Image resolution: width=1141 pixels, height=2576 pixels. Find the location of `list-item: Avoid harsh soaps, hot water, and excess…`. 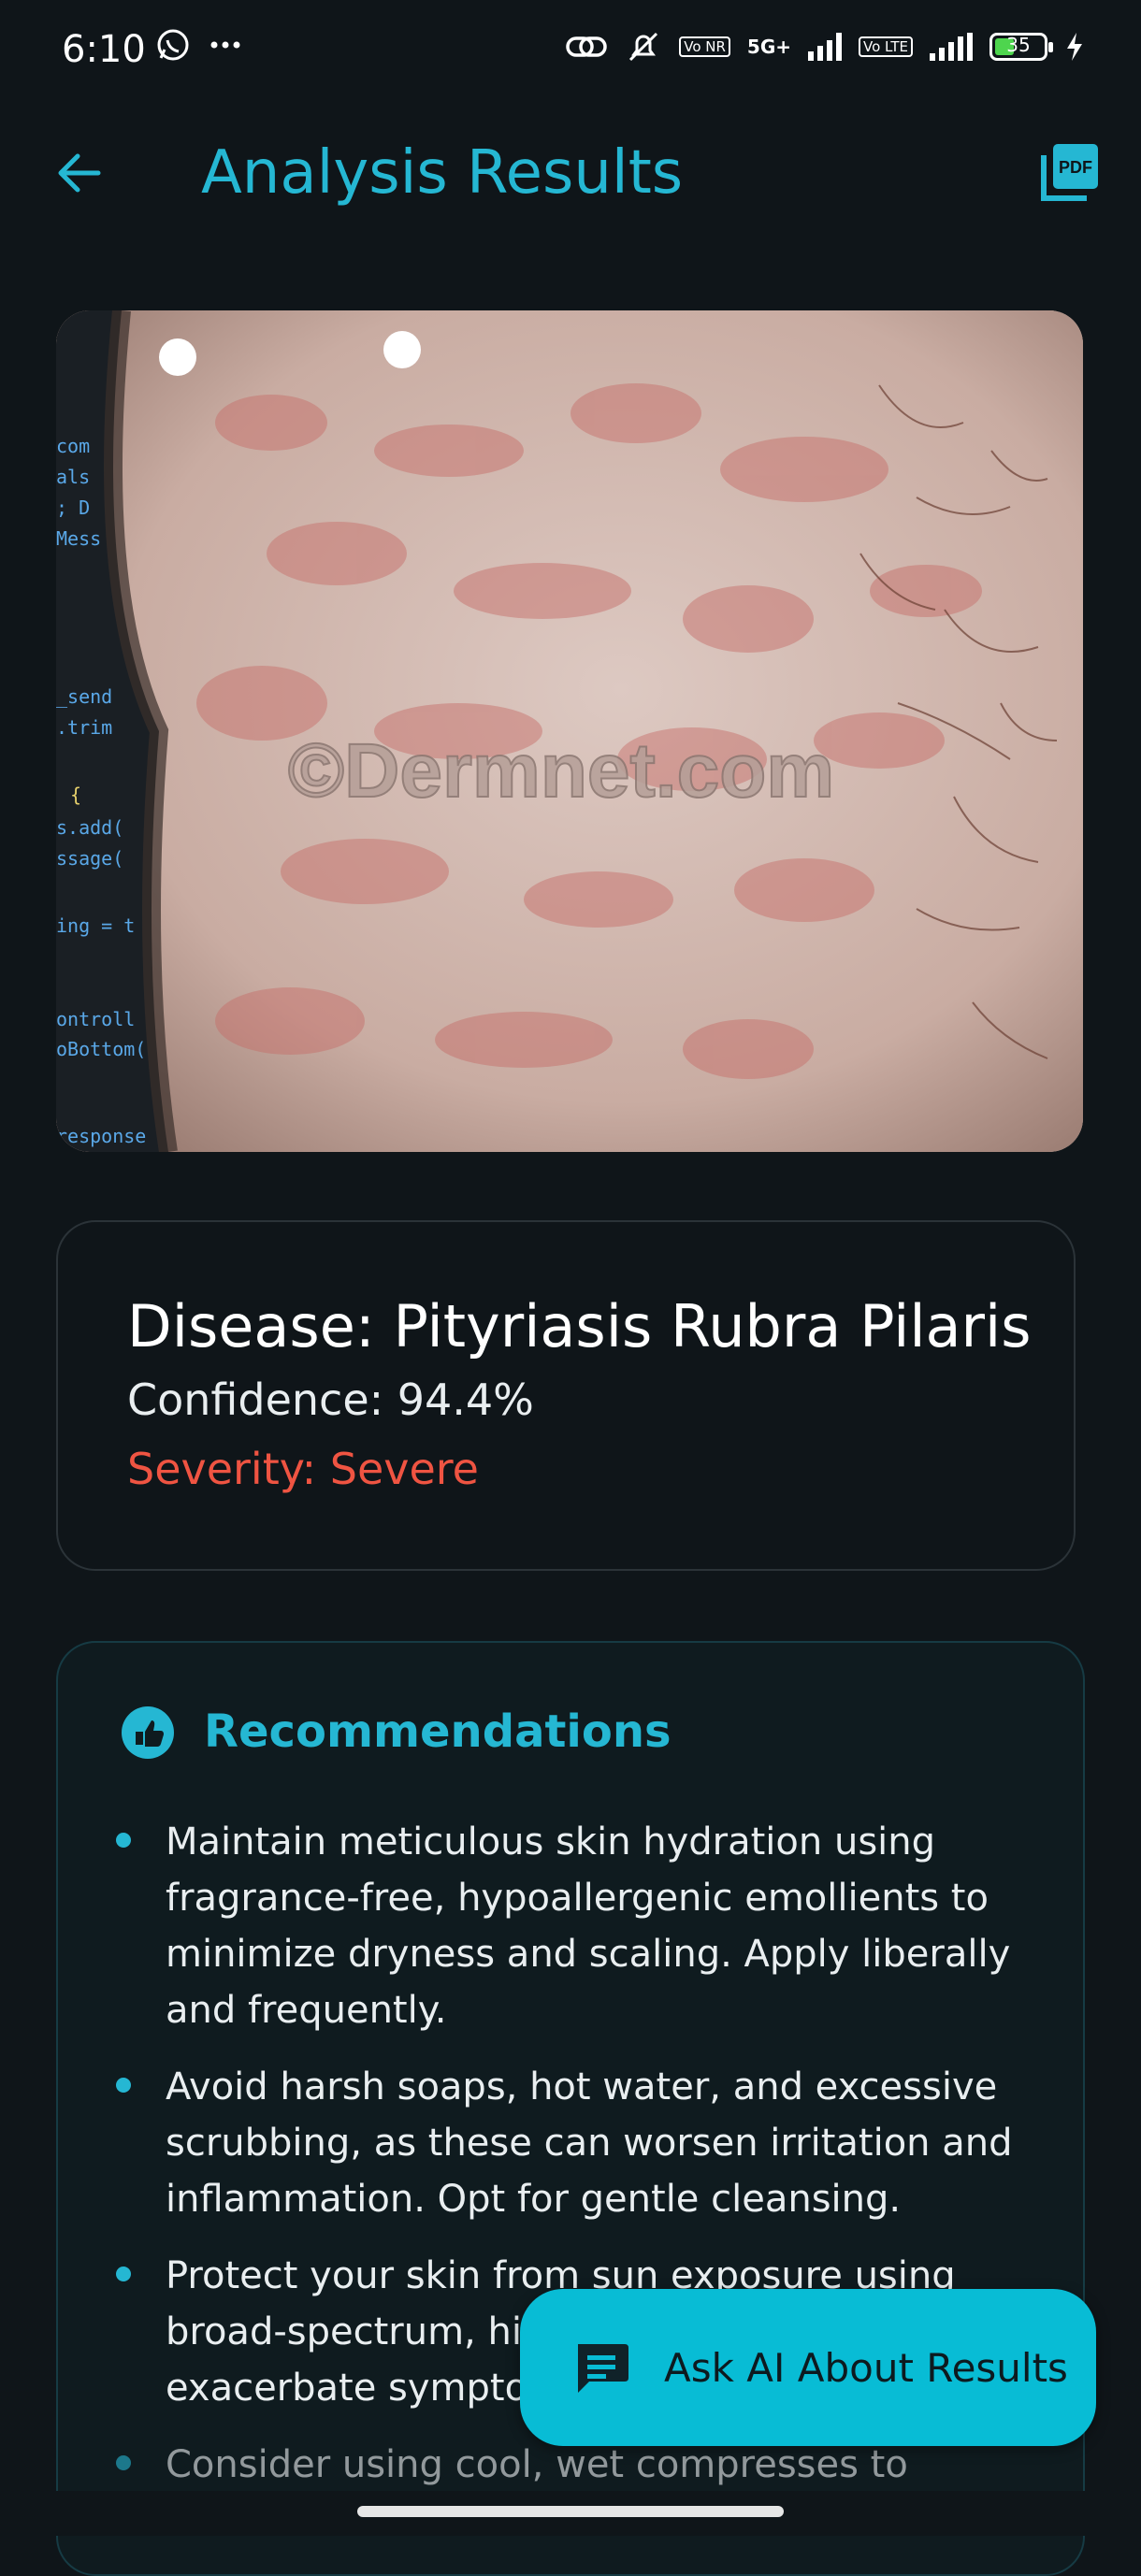

list-item: Avoid harsh soaps, hot water, and excess… is located at coordinates (570, 2143).